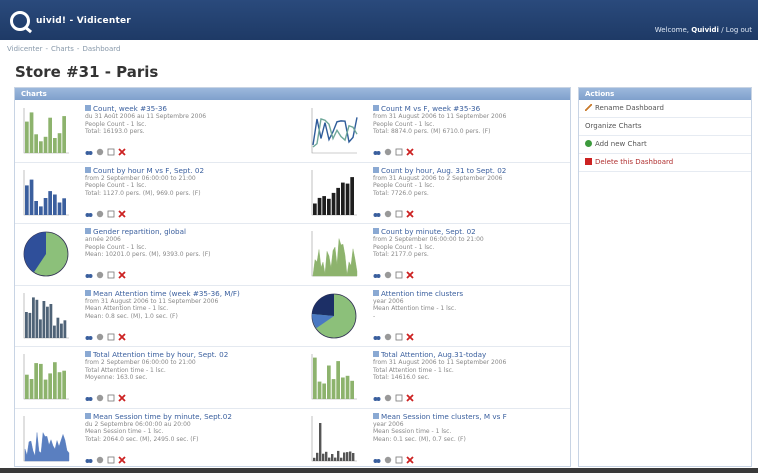 The width and height of the screenshot is (758, 473). What do you see at coordinates (438, 178) in the screenshot?
I see `chart-detail-line: from 31 August 2006 to 2 September 2006` at bounding box center [438, 178].